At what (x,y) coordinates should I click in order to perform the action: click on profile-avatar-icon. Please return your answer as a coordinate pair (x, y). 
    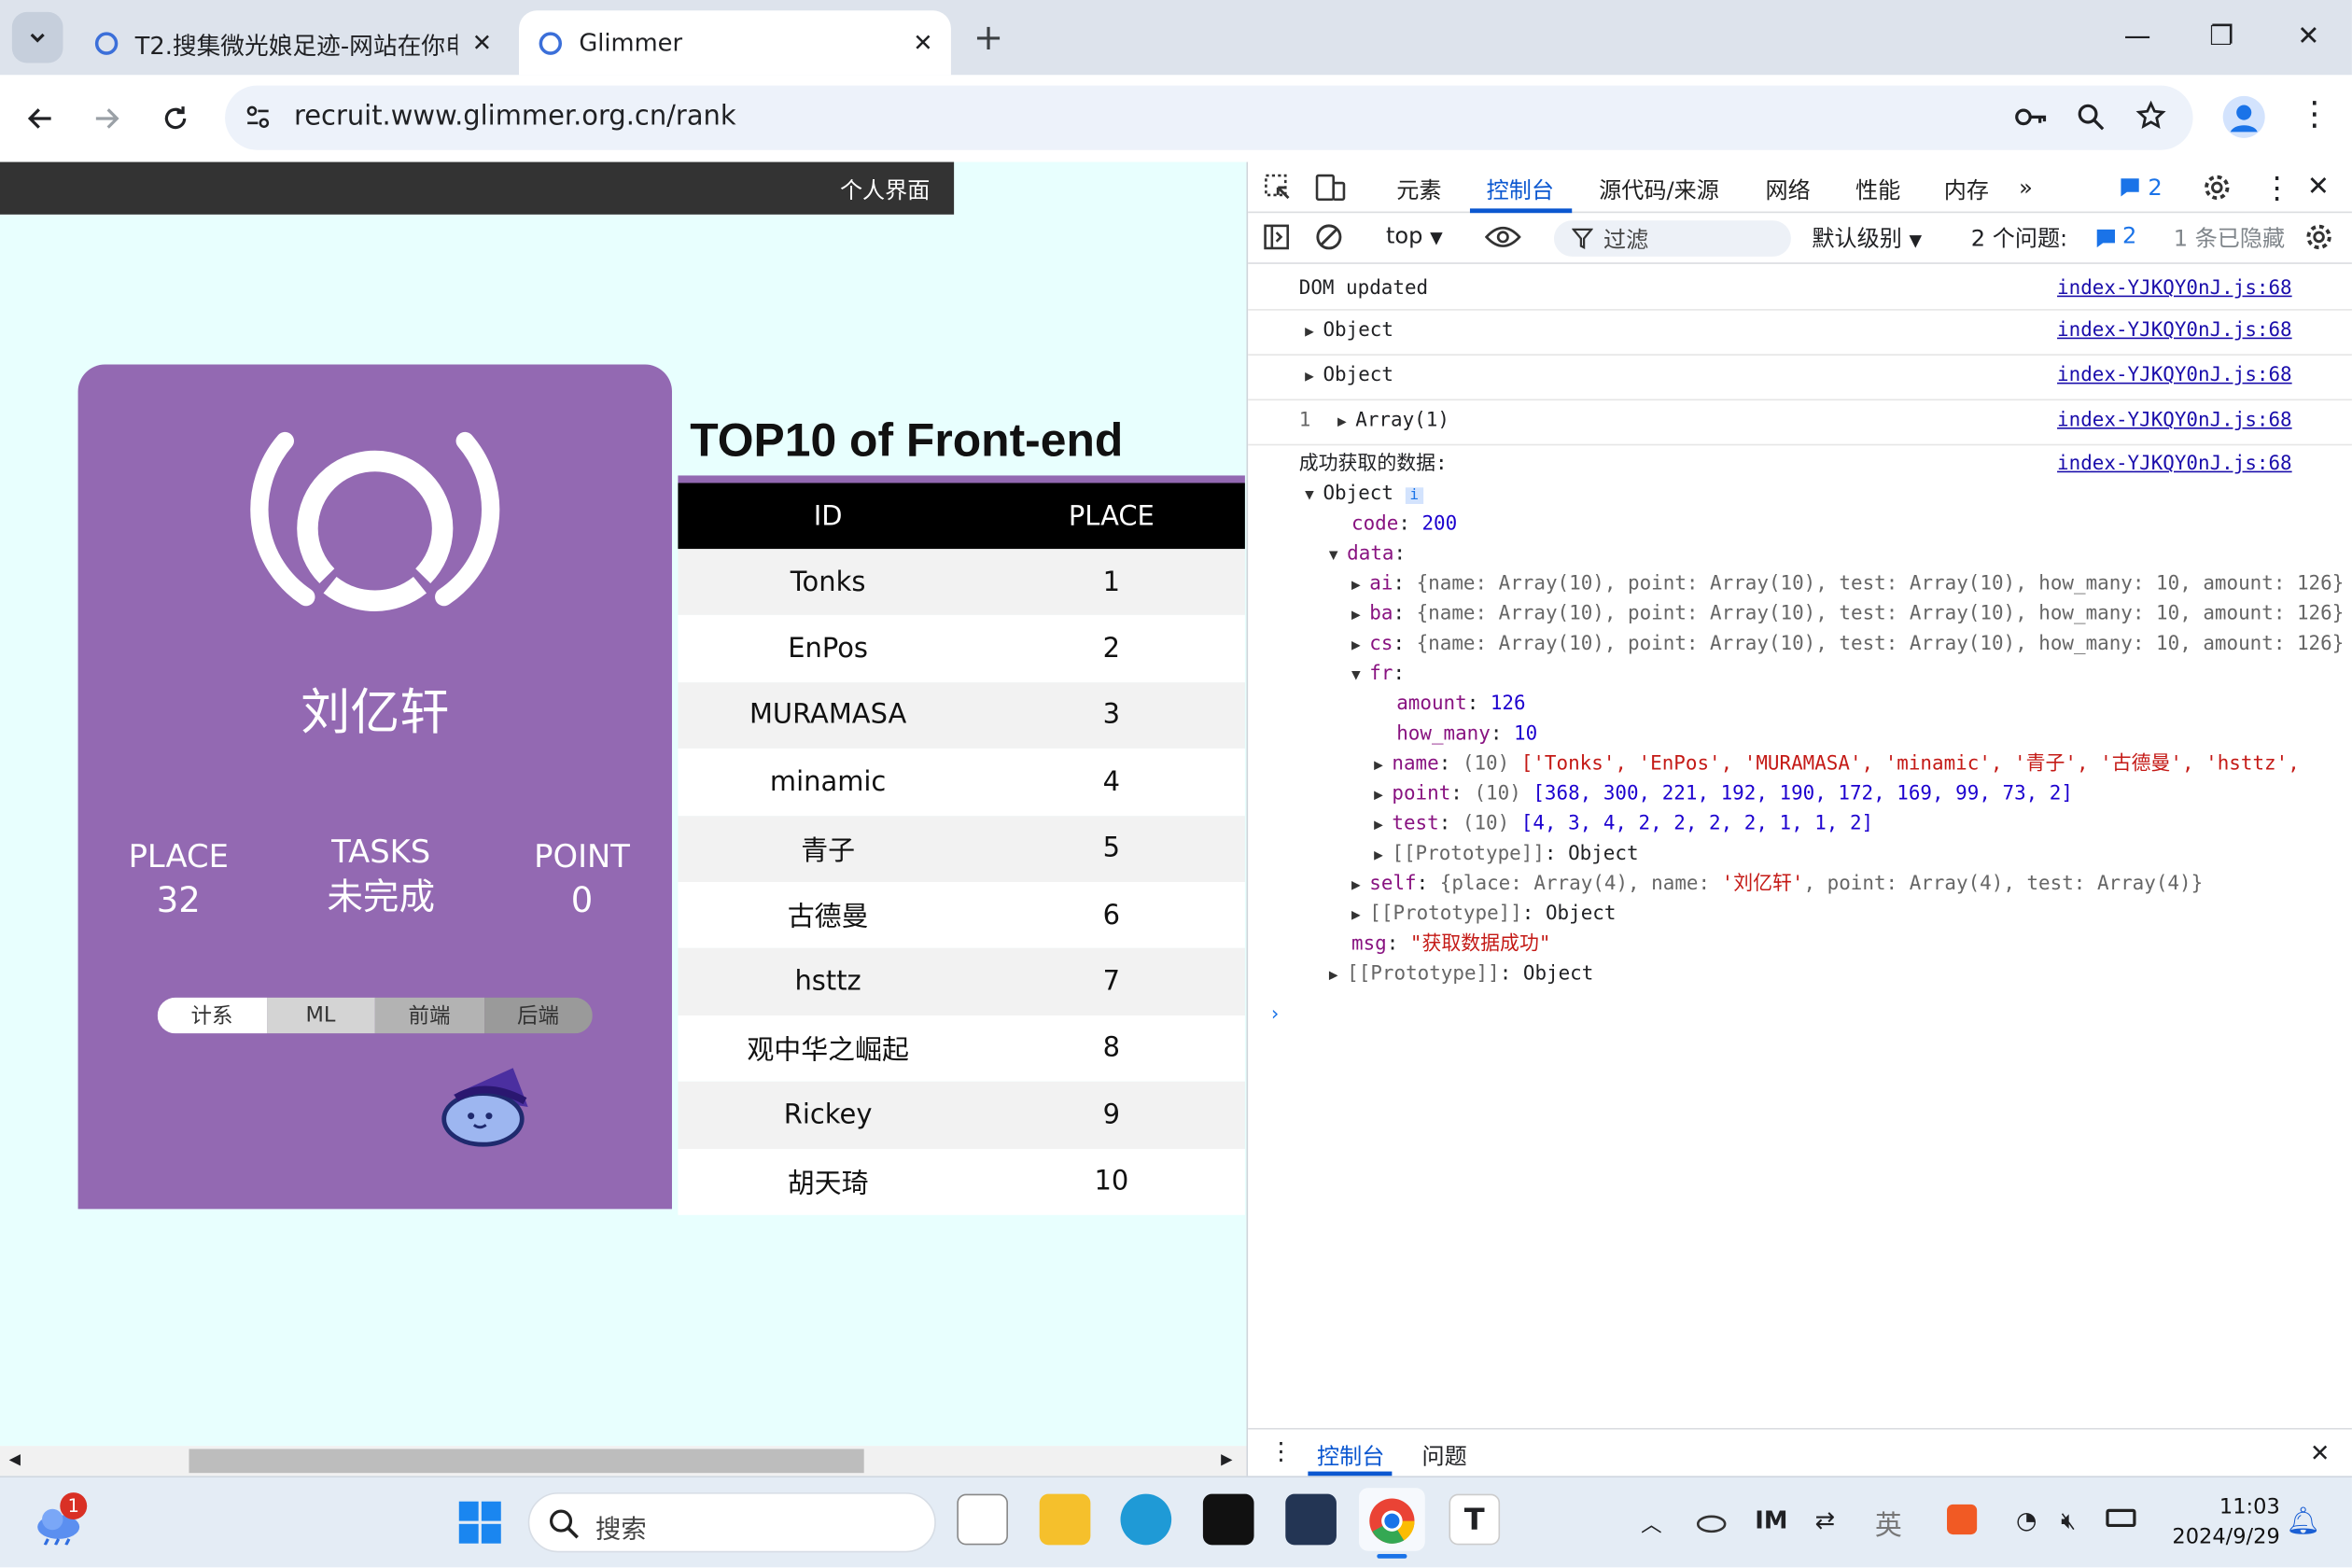
    Looking at the image, I should click on (2243, 116).